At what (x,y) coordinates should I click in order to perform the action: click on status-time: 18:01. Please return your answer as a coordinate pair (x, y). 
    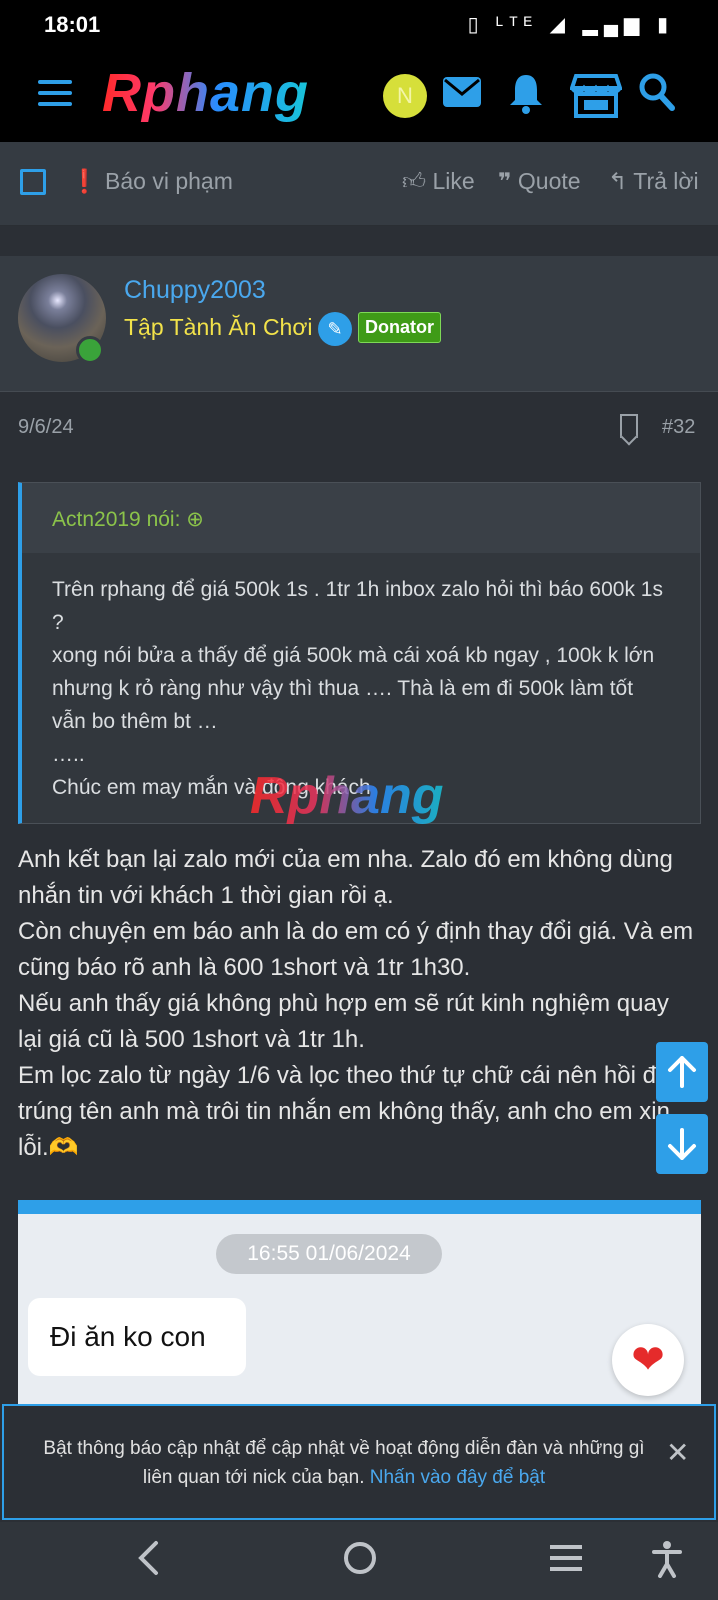
    Looking at the image, I should click on (72, 24).